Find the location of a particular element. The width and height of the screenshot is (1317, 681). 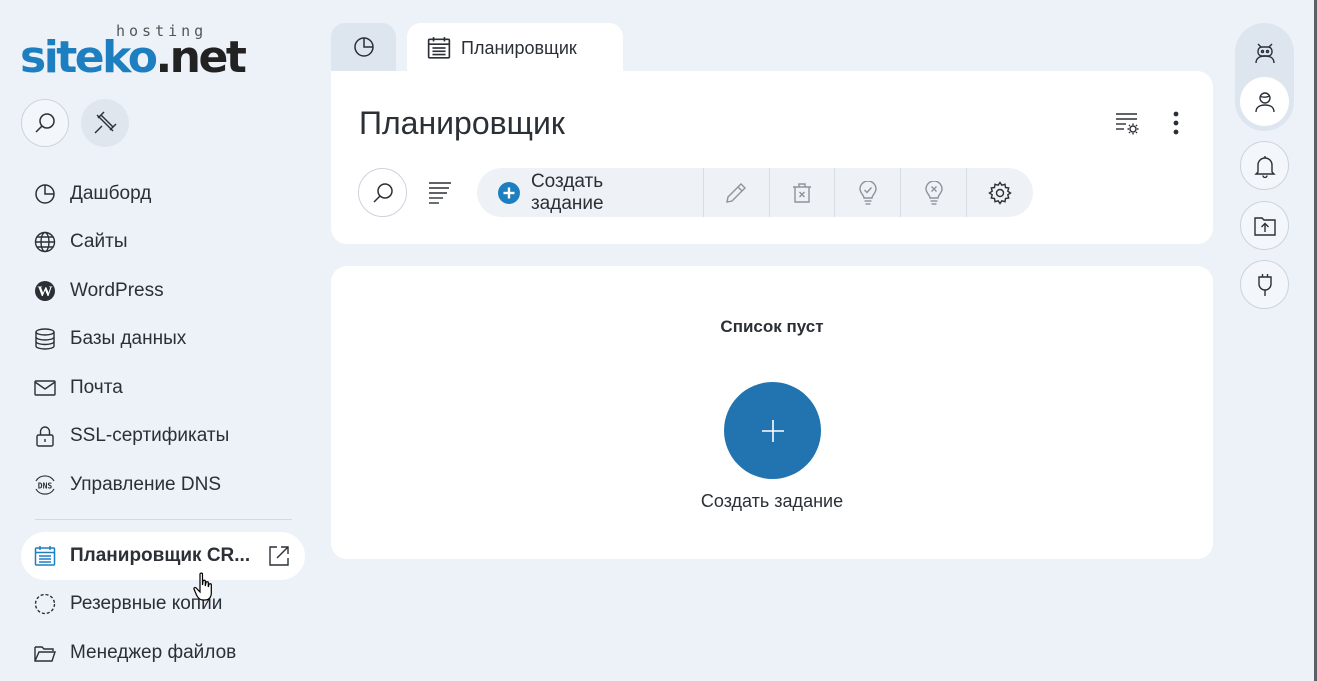

siteko-logo: hosting siteko.net is located at coordinates (140, 50).